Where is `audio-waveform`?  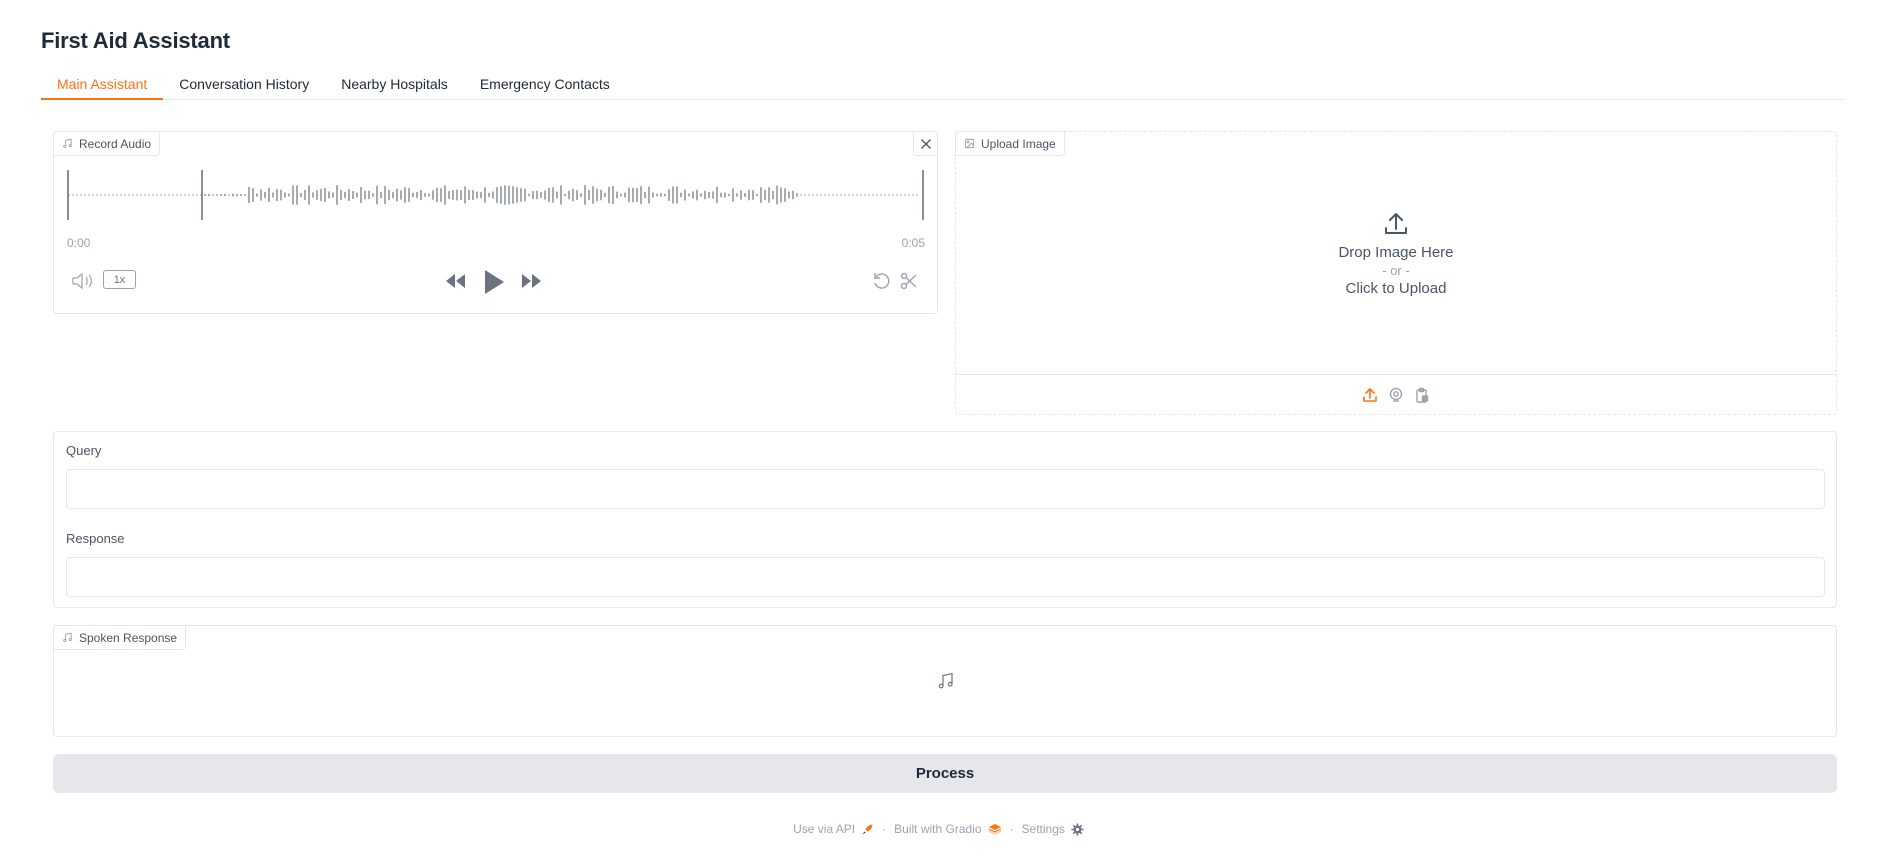
audio-waveform is located at coordinates (496, 195).